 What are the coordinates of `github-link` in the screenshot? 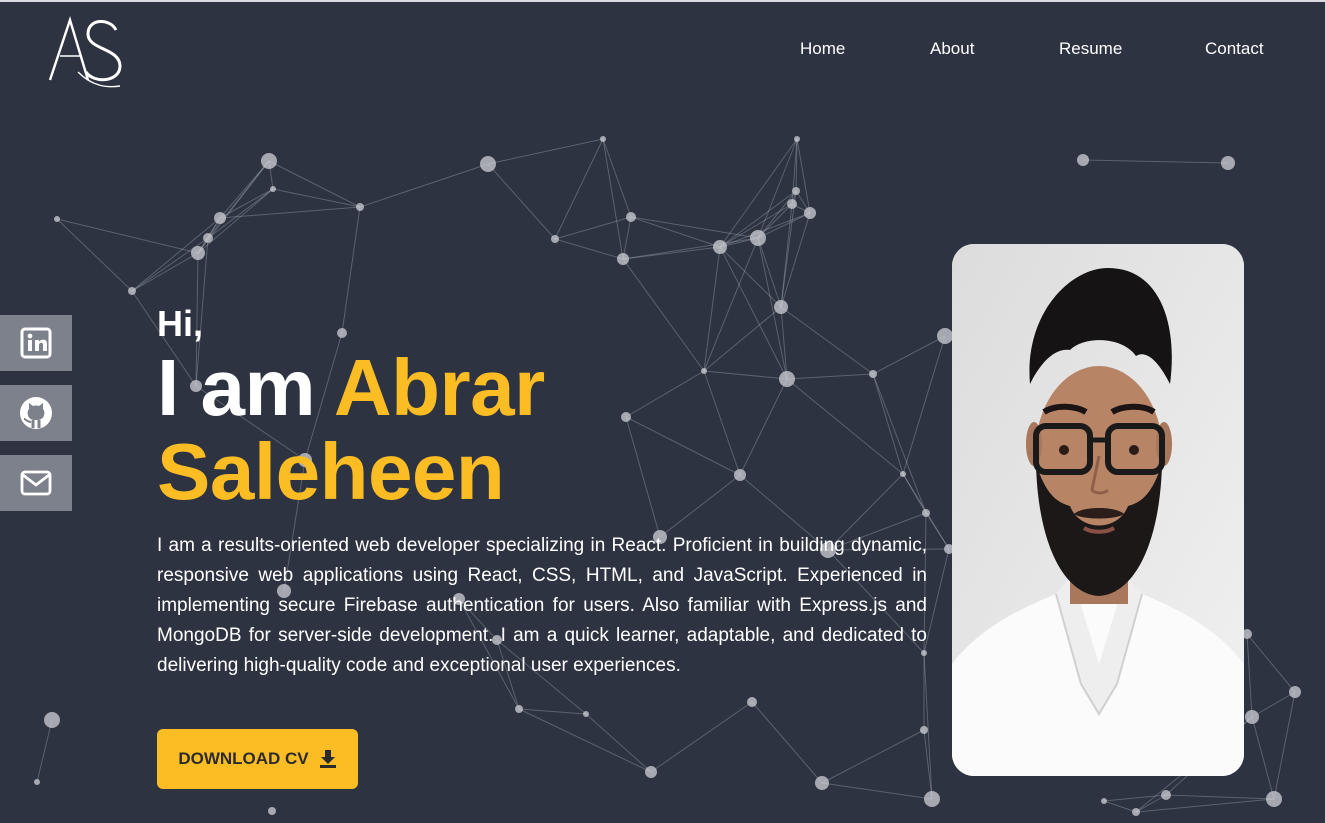 It's located at (36, 413).